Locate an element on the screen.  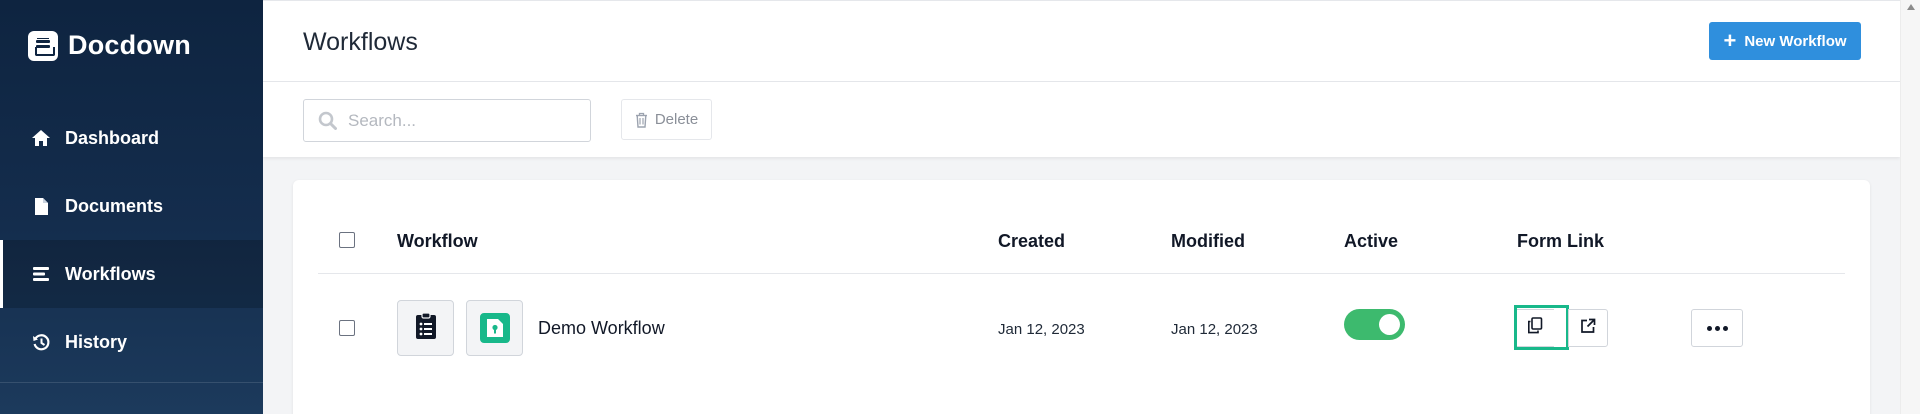
plus-icon: + is located at coordinates (1730, 40).